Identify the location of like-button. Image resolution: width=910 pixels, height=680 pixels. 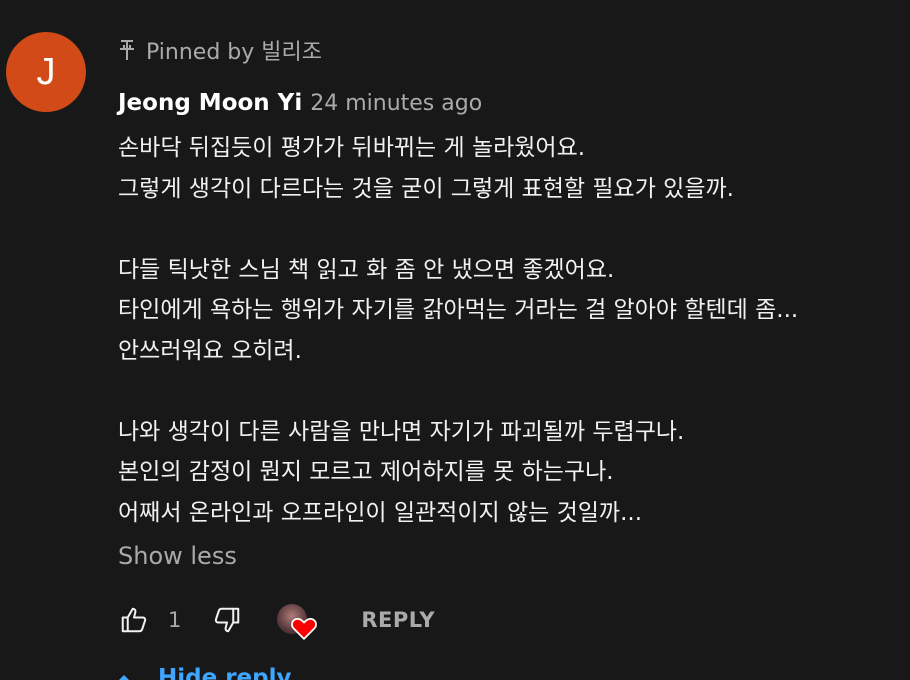
(134, 620).